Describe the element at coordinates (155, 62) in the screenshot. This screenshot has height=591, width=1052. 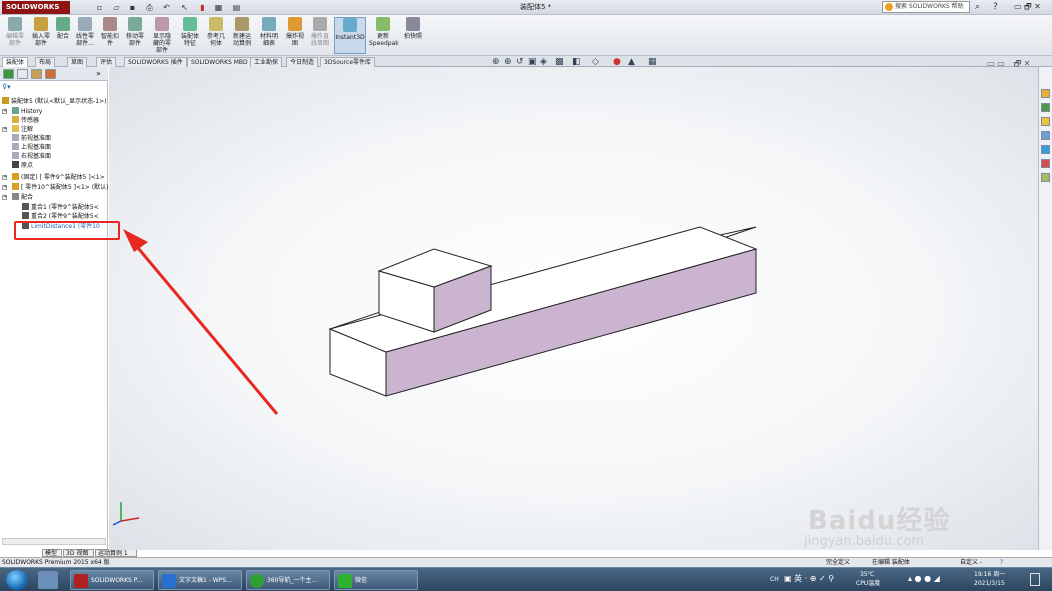
I see `tab-4: SOLIDWORKS 插件` at that location.